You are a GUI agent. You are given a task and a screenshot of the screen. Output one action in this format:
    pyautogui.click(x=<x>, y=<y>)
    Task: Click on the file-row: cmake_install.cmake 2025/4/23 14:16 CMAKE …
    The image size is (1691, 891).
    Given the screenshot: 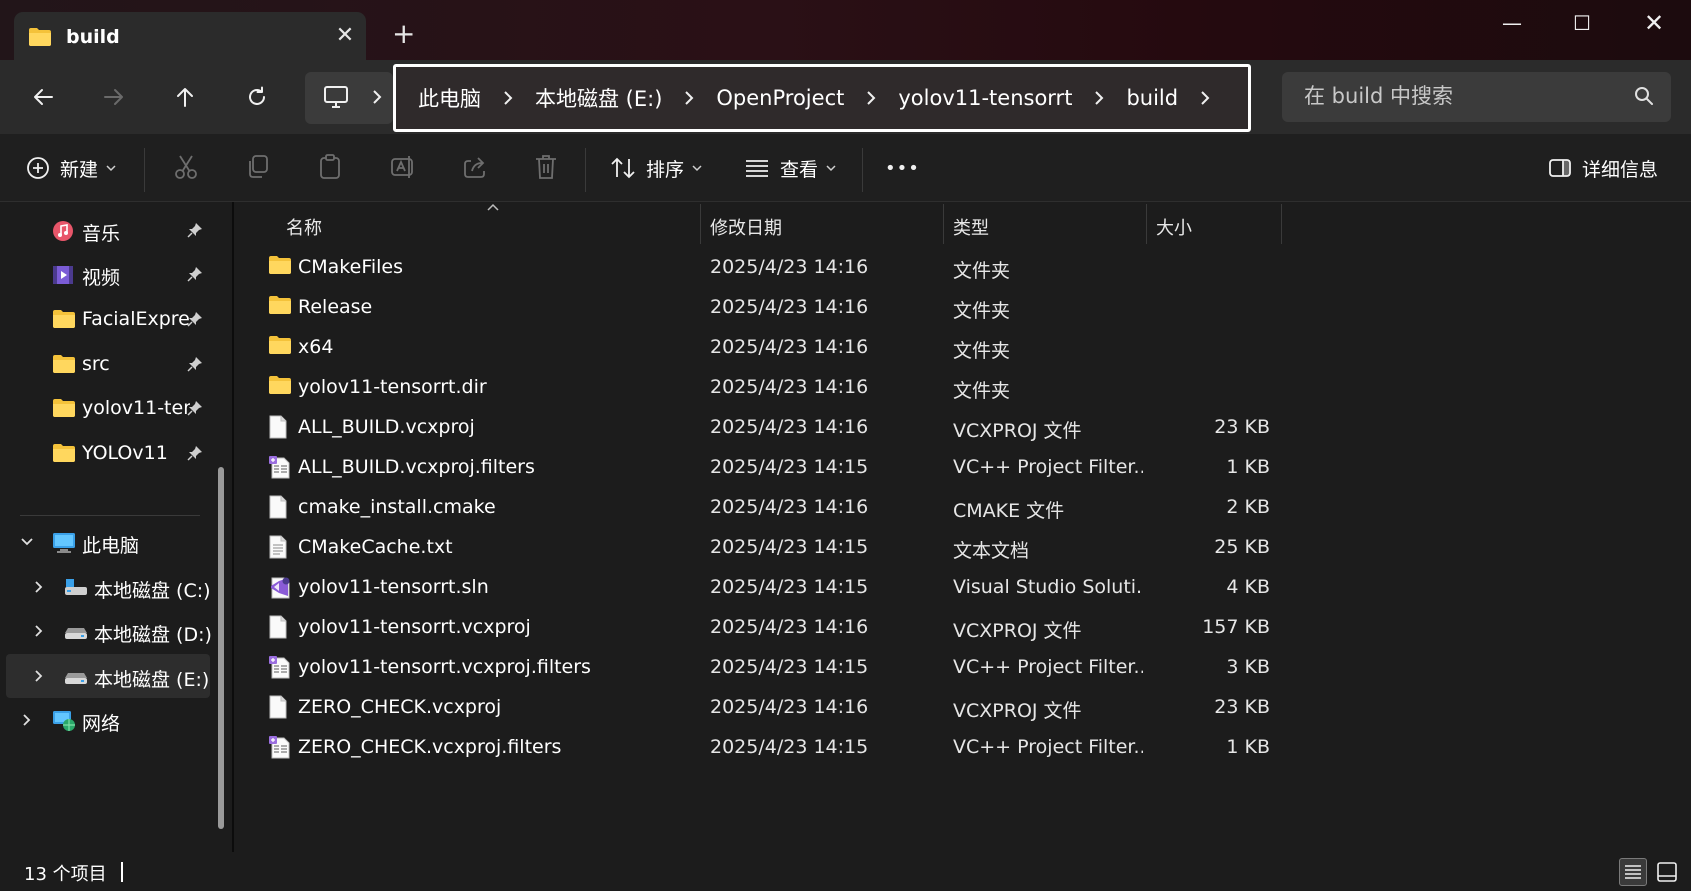 What is the action you would take?
    pyautogui.click(x=962, y=507)
    